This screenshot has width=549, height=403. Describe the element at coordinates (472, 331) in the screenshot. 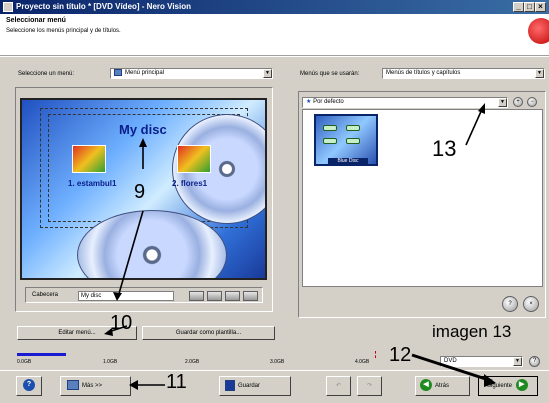

I see `image-caption: imagen 13` at that location.